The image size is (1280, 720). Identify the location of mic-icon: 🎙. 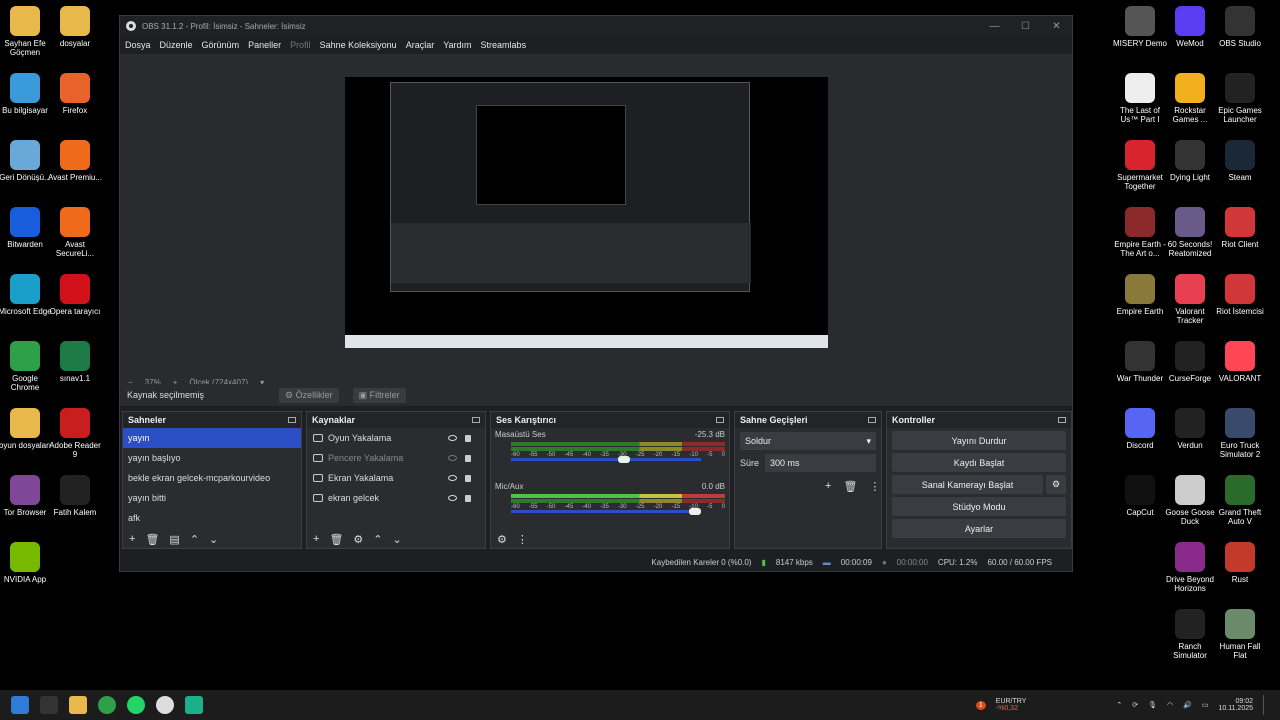
(1152, 705).